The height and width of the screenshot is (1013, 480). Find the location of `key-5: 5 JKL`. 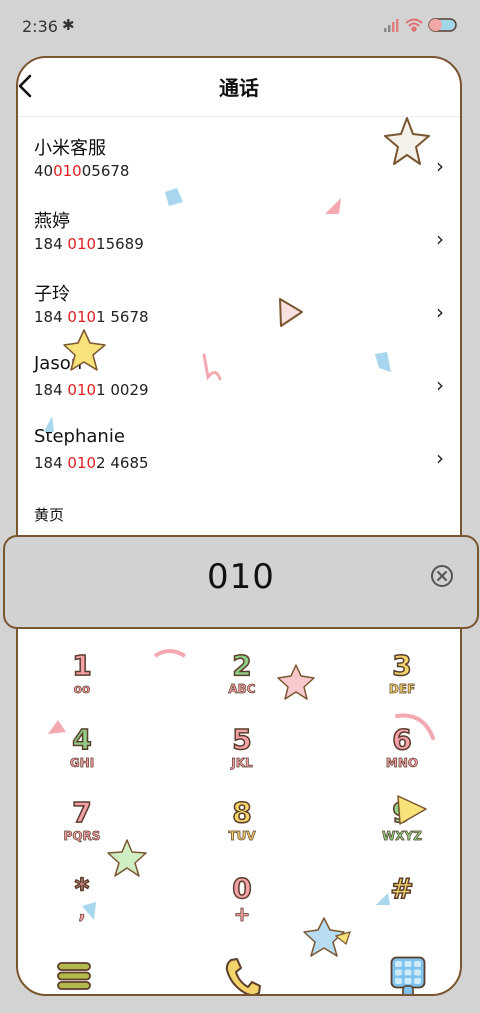

key-5: 5 JKL is located at coordinates (242, 756).